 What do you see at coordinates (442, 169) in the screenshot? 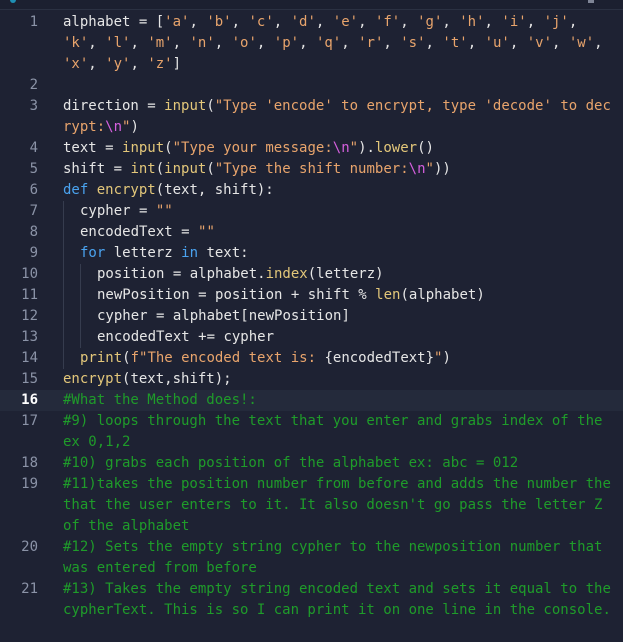
I see `token-op: ))` at bounding box center [442, 169].